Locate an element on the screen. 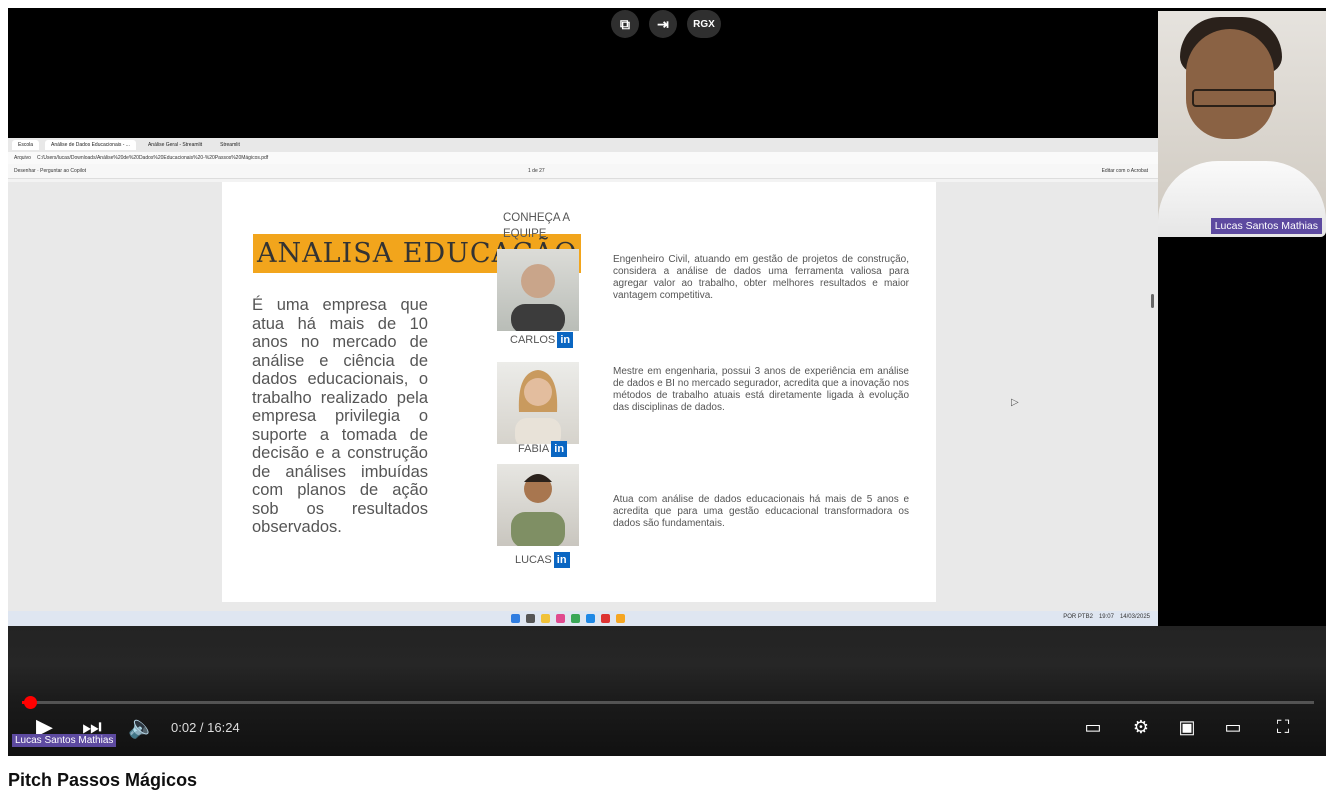 The height and width of the screenshot is (791, 1328). clock-time: 19:07 is located at coordinates (1106, 617).